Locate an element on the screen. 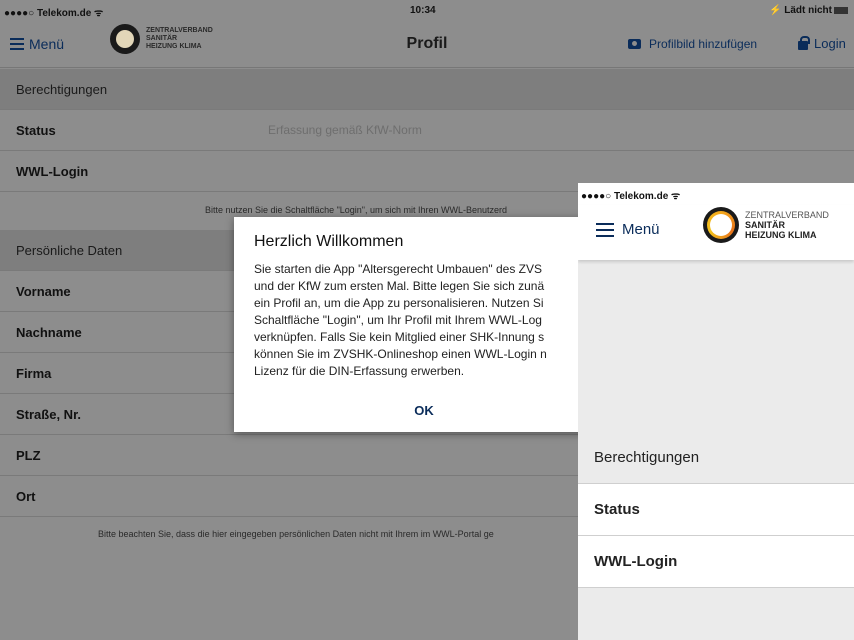 The width and height of the screenshot is (854, 640). battery-icon is located at coordinates (841, 10).